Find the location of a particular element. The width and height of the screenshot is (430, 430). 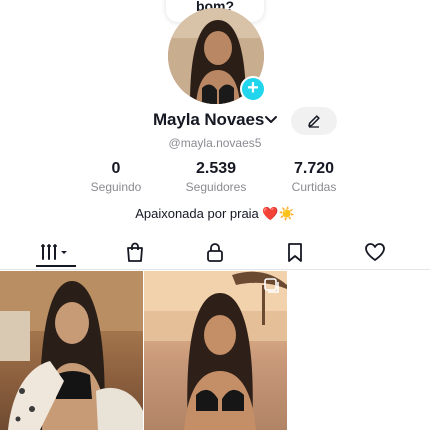

tab-private is located at coordinates (215, 252).